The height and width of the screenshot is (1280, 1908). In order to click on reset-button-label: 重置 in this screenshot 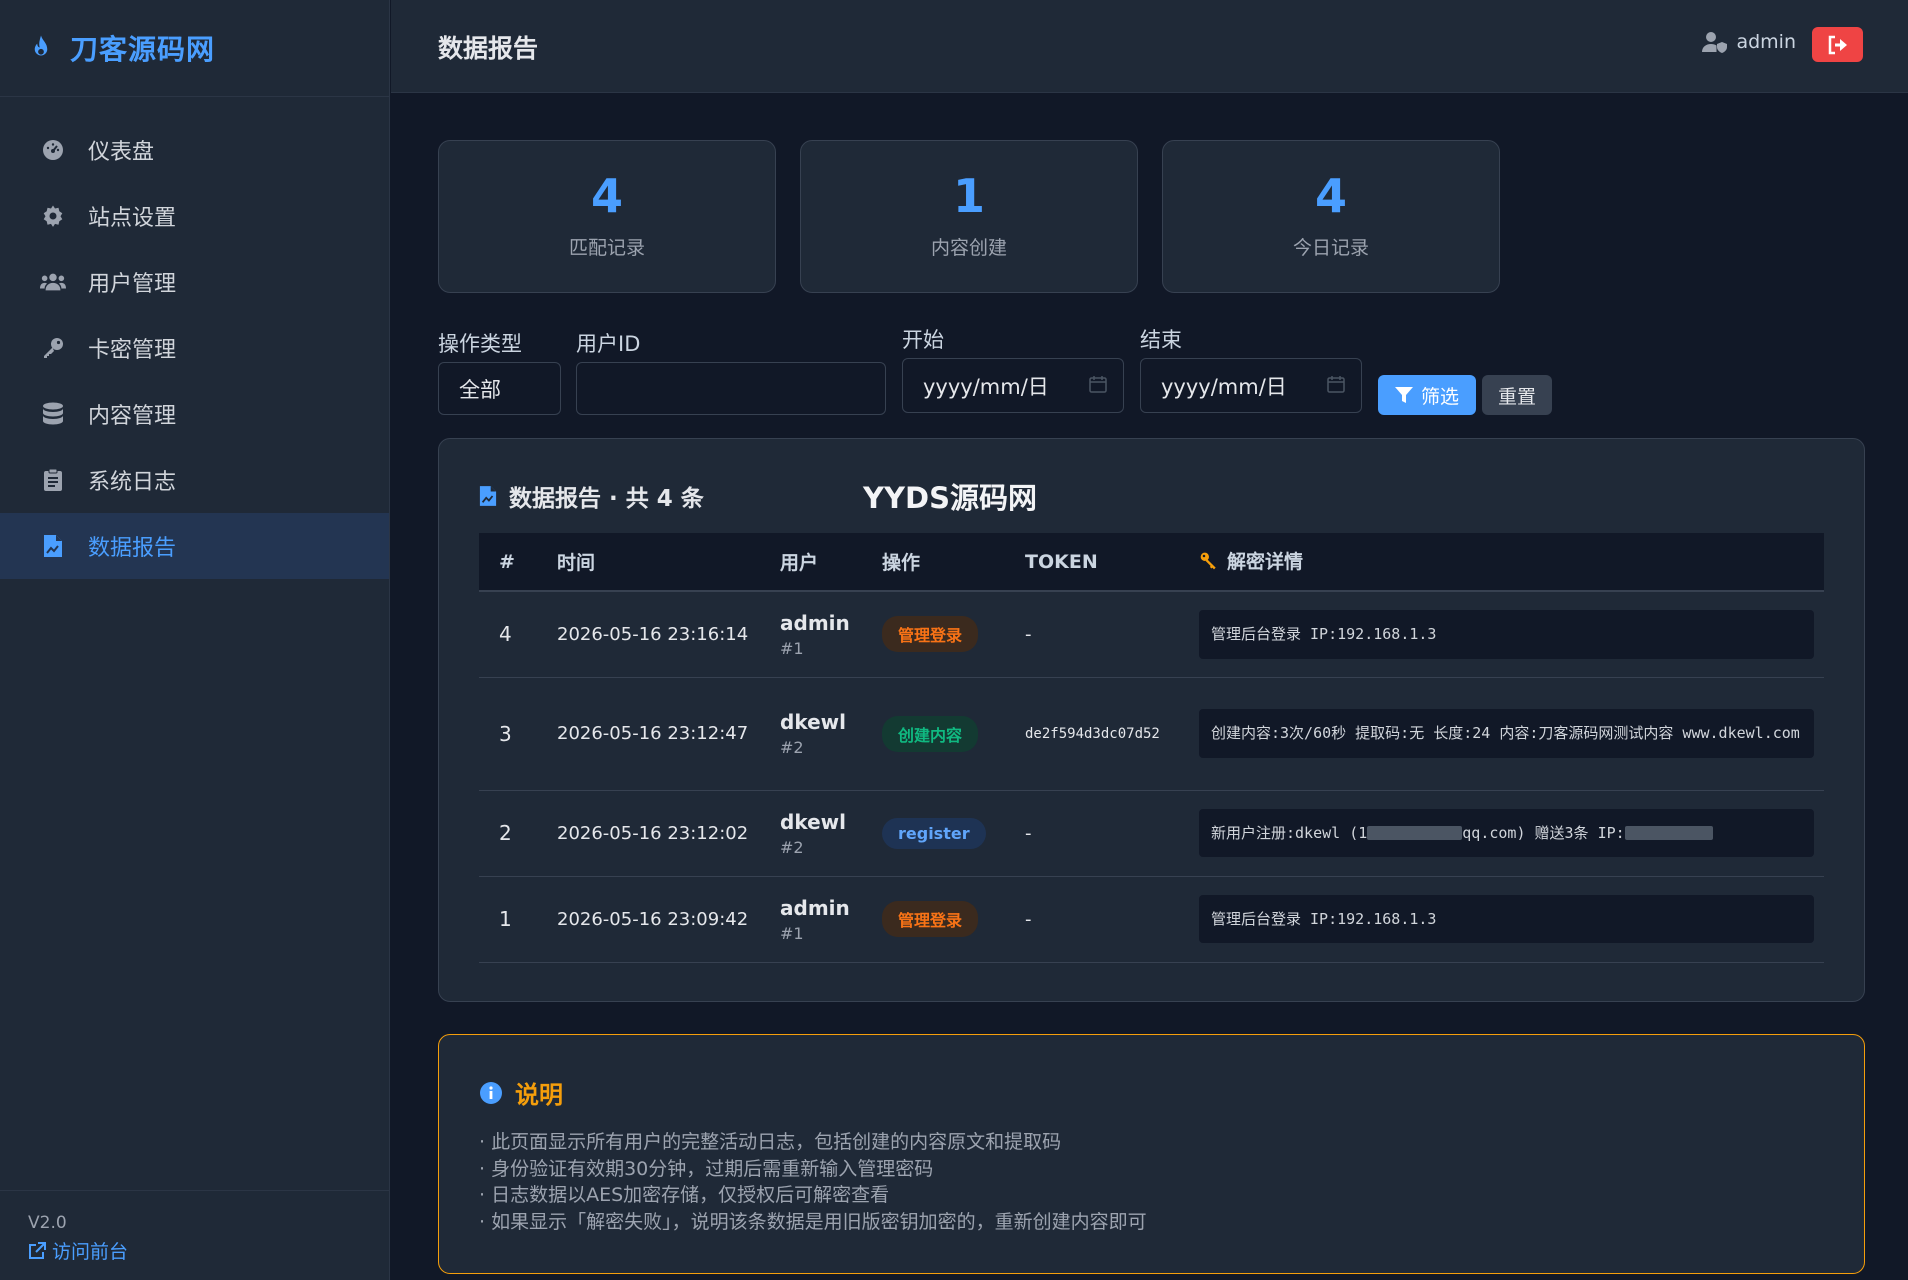, I will do `click(1516, 396)`.